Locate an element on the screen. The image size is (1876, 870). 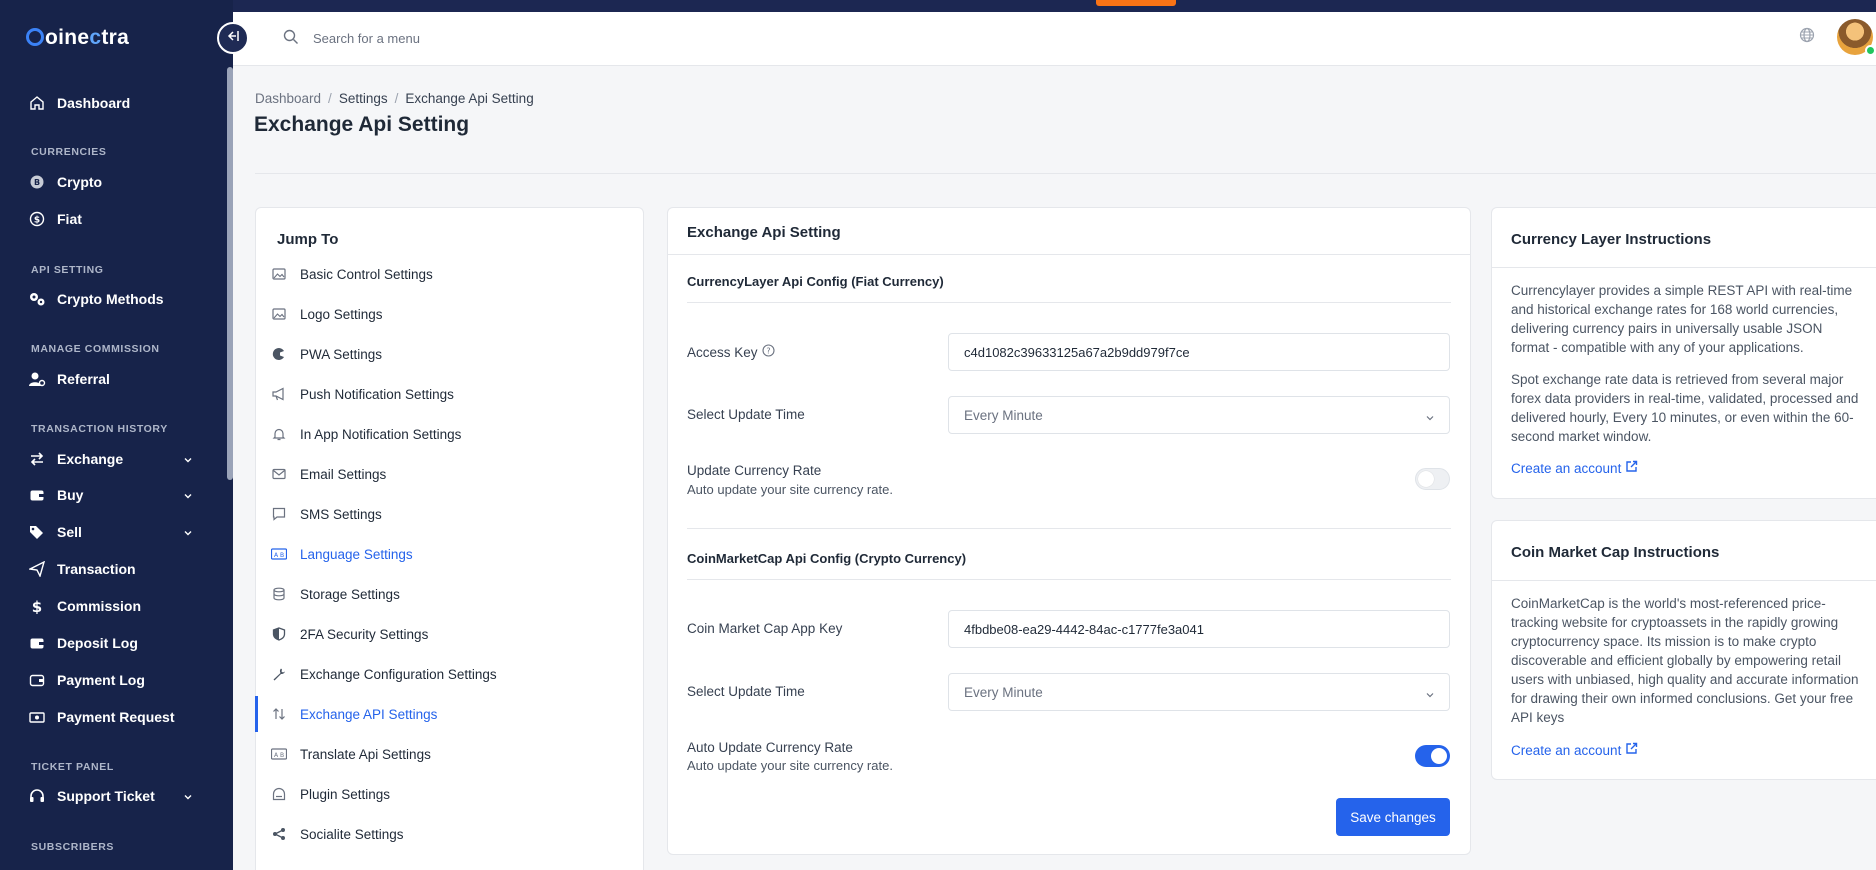
toggle-knob is located at coordinates (1439, 756).